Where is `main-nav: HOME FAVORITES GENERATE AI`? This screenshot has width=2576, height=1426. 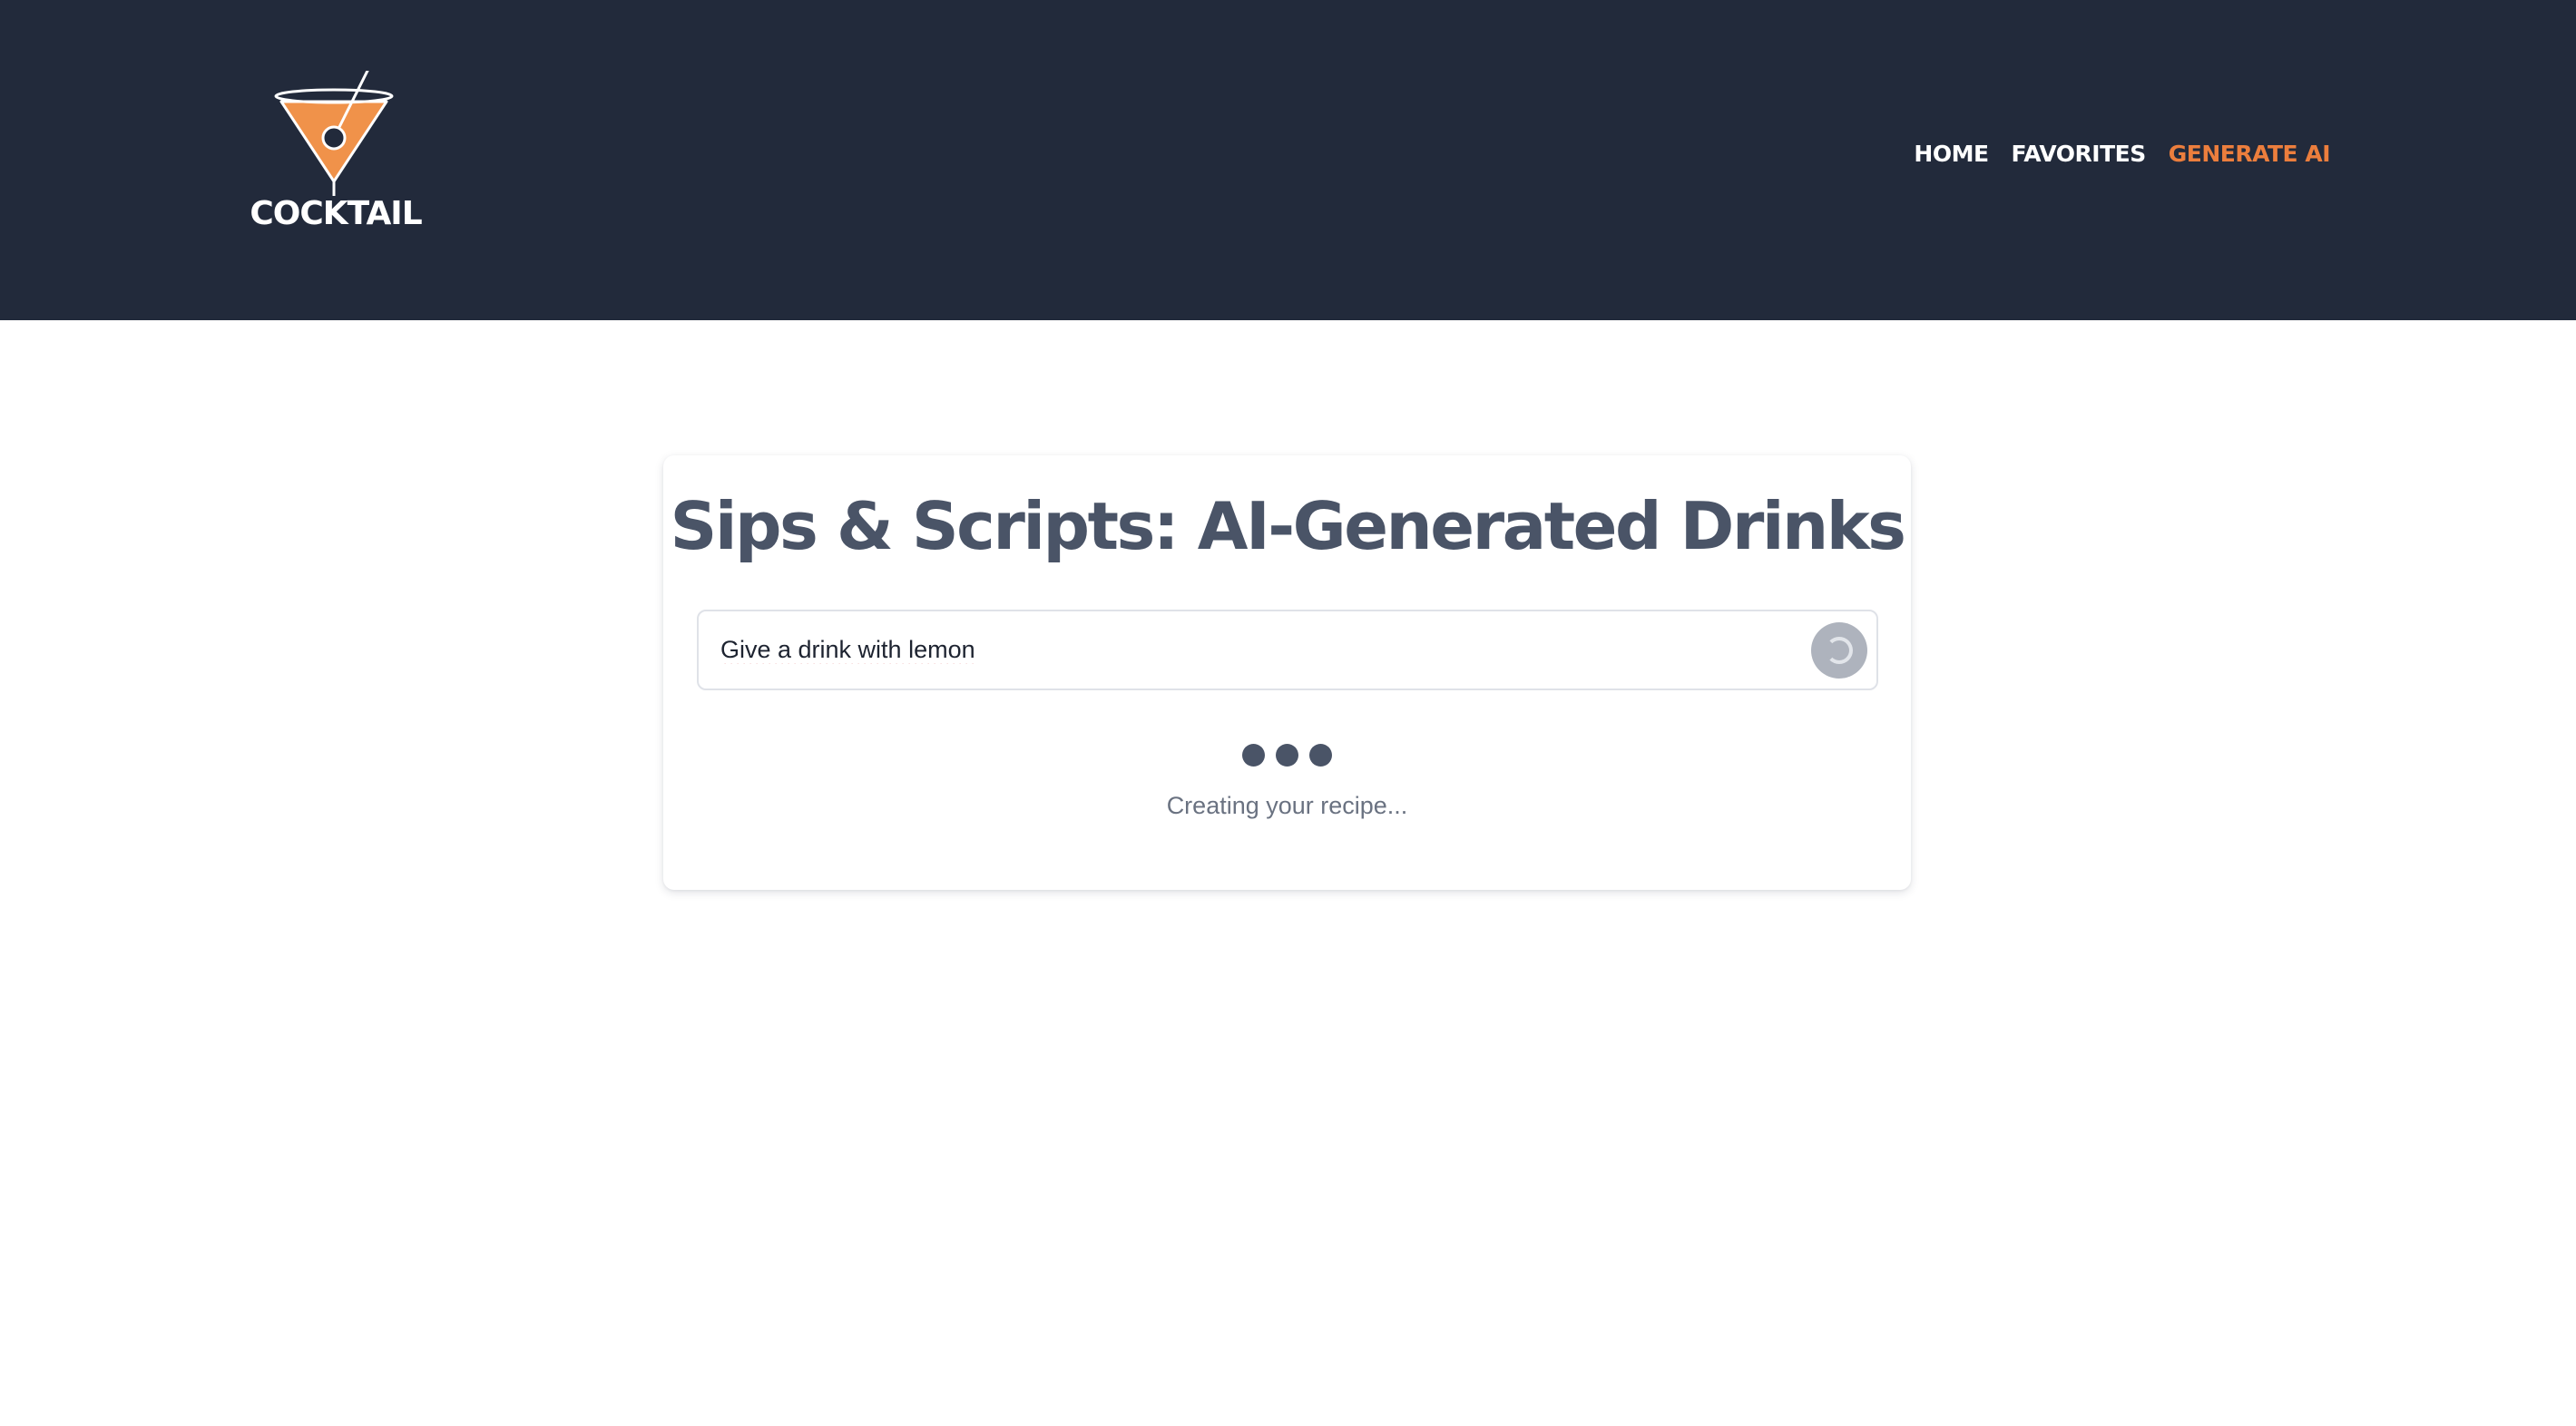 main-nav: HOME FAVORITES GENERATE AI is located at coordinates (2122, 154).